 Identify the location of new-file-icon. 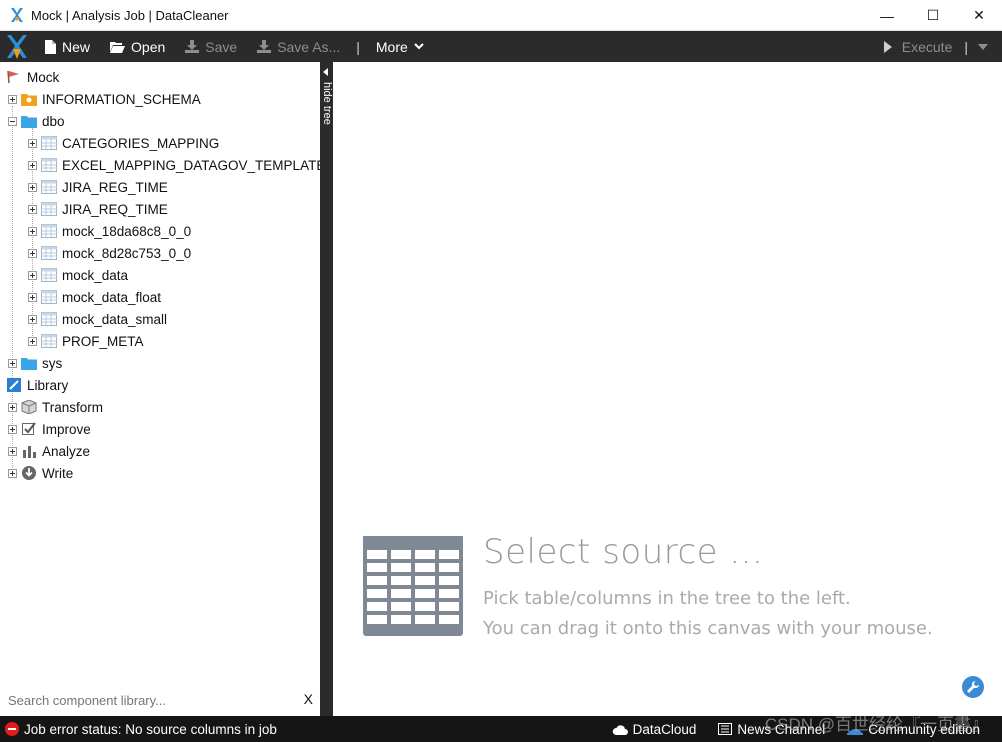
(50, 46).